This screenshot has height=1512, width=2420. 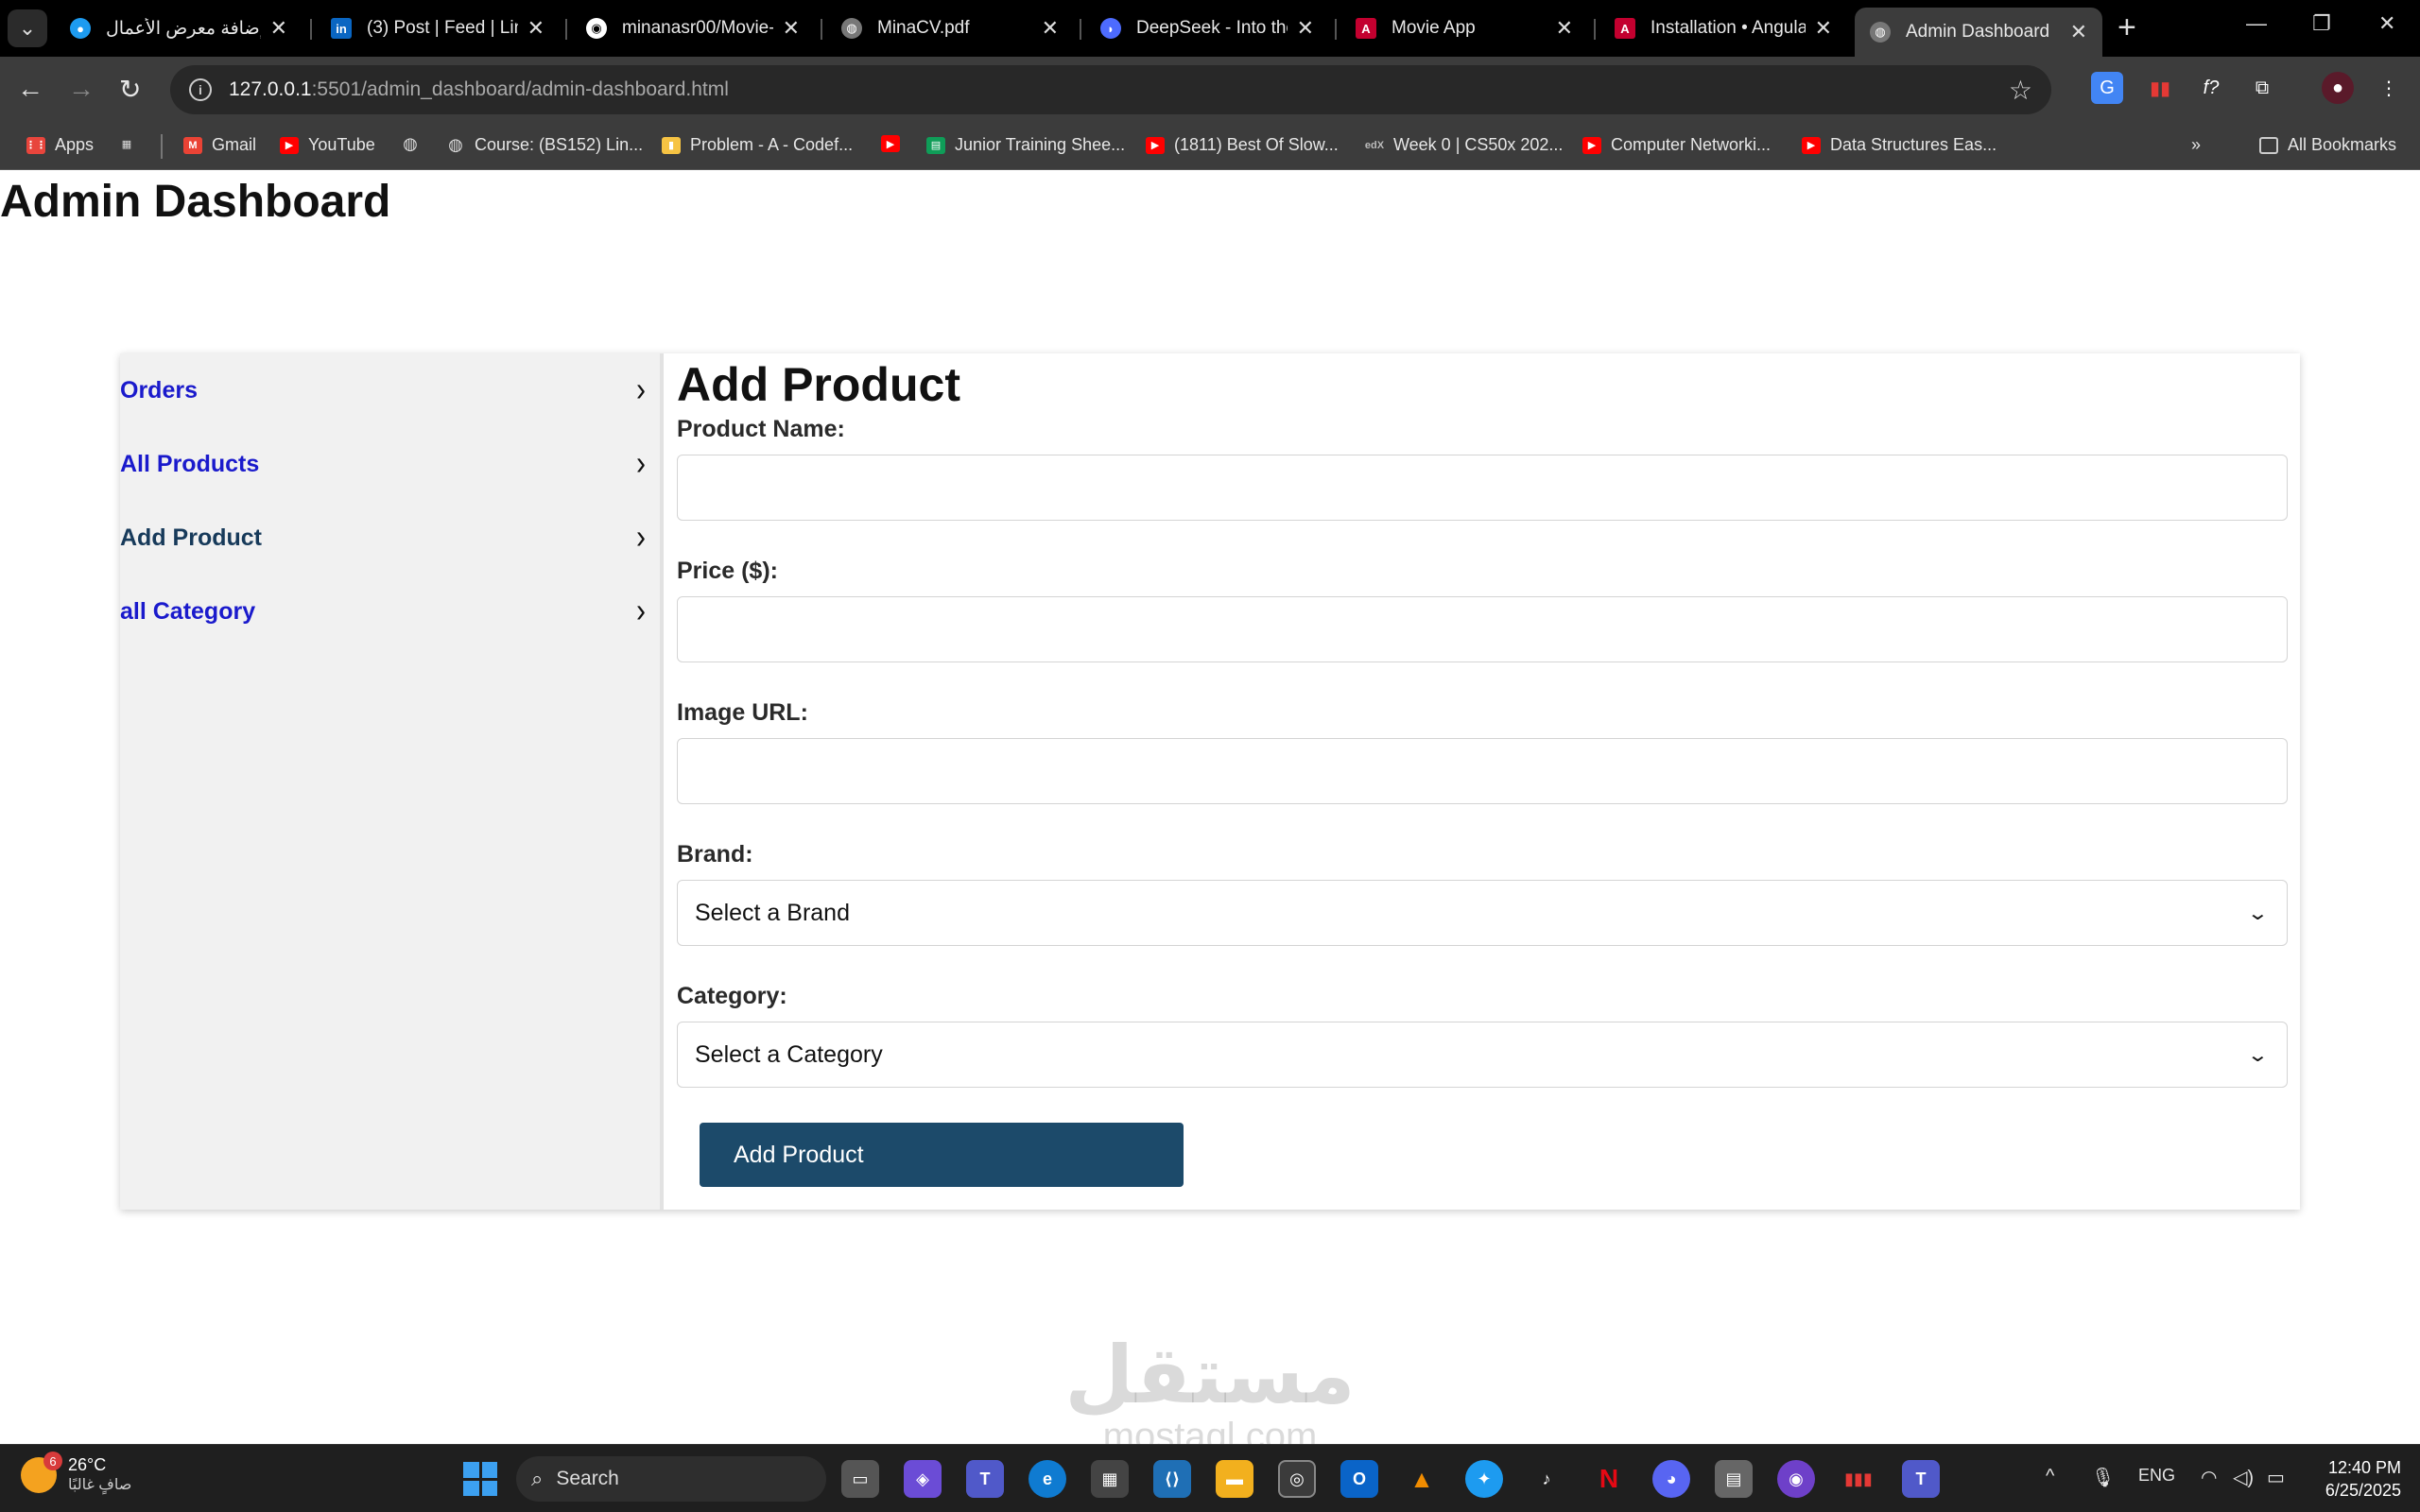 What do you see at coordinates (1464, 28) in the screenshot?
I see `tab-5: A Movie App ✕` at bounding box center [1464, 28].